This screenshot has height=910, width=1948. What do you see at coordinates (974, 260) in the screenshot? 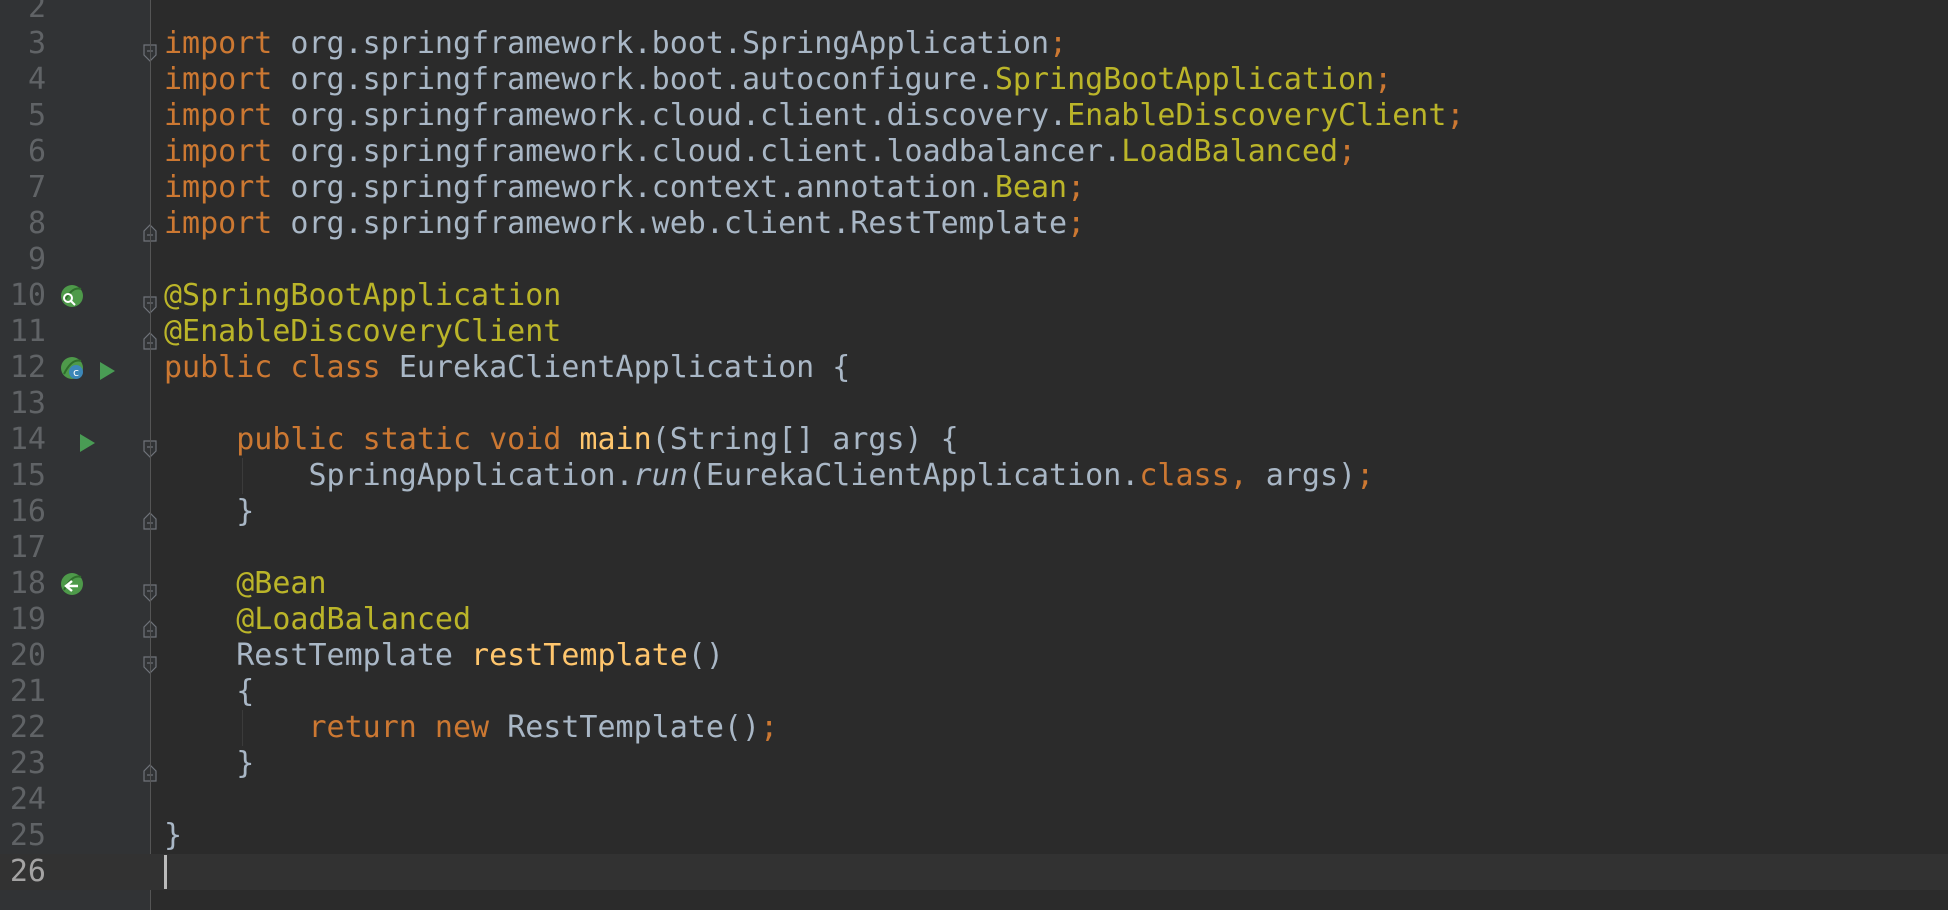
I see `code-line: 9` at bounding box center [974, 260].